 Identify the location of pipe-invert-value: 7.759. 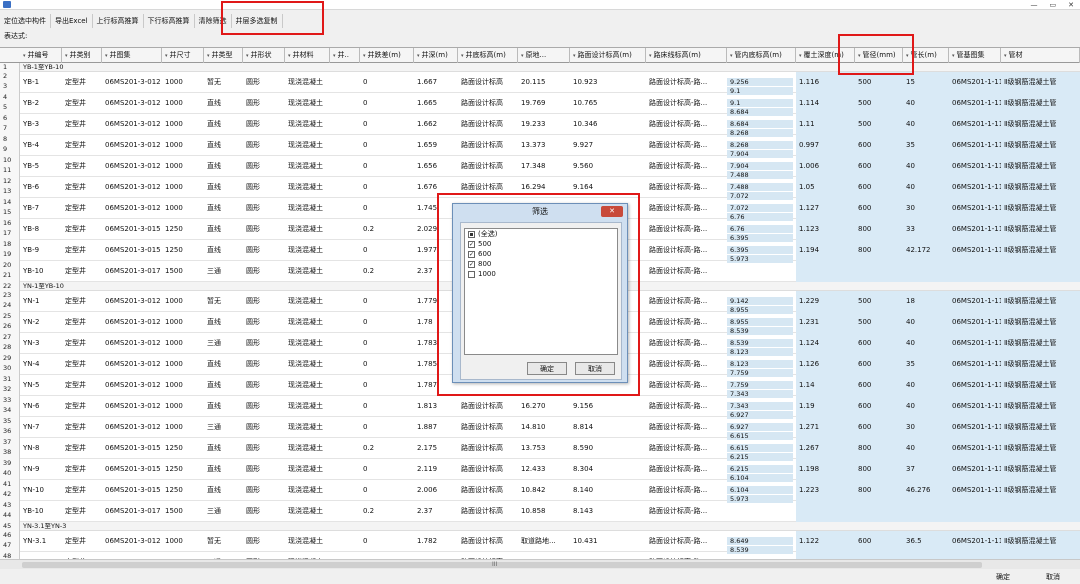
(760, 385).